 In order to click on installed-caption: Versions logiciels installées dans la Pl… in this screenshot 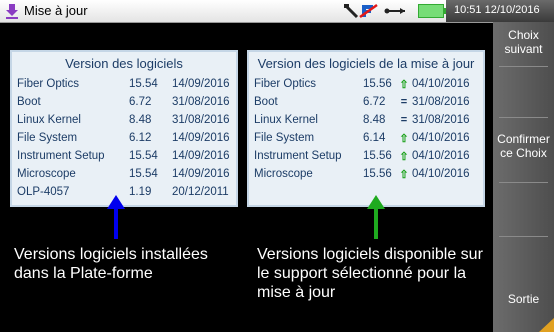, I will do `click(111, 264)`.